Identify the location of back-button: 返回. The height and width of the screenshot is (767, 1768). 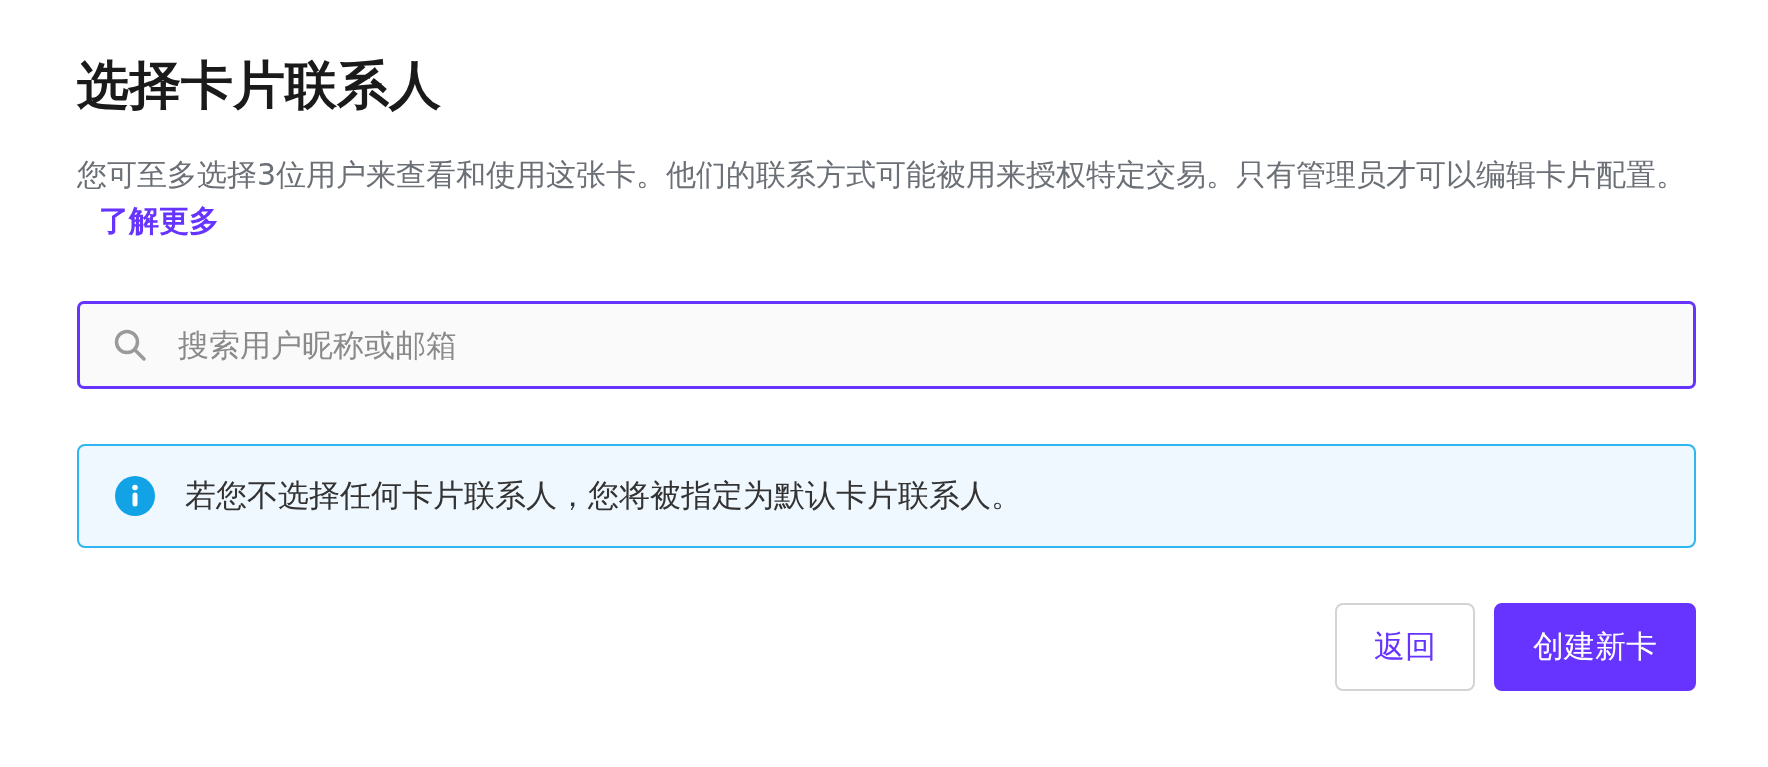
(1405, 647).